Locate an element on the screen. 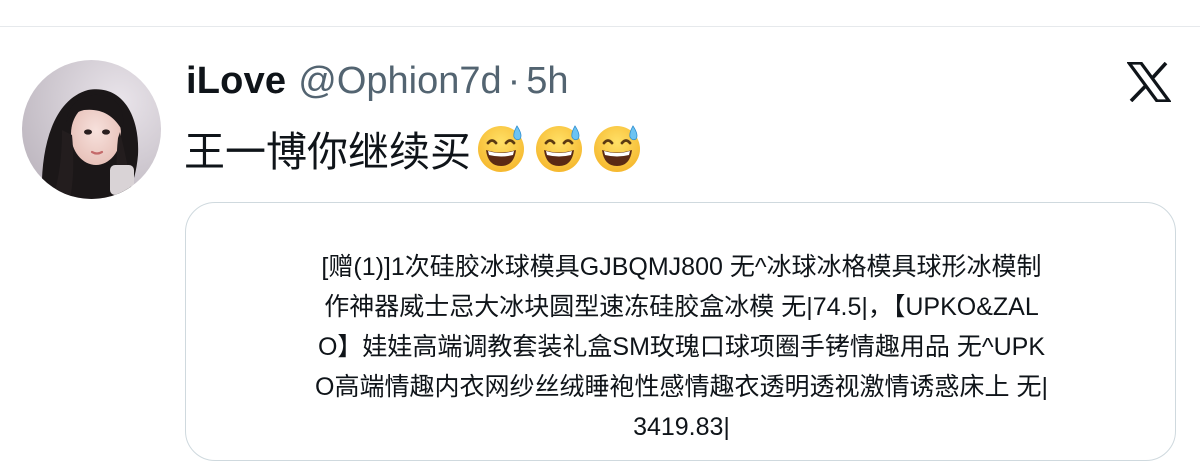  card-line: 作神器威士忌大冰块圆型速冻硅胶盒冰模 无|74.5|，【UPKO&ZAL is located at coordinates (681, 307).